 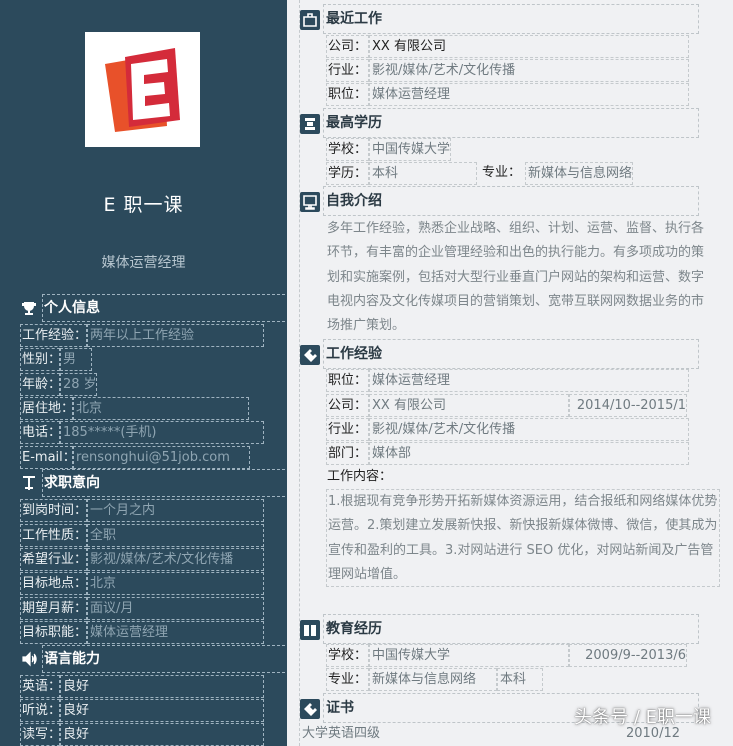 What do you see at coordinates (628, 405) in the screenshot?
I see `period-value: 2014/10--2015/1` at bounding box center [628, 405].